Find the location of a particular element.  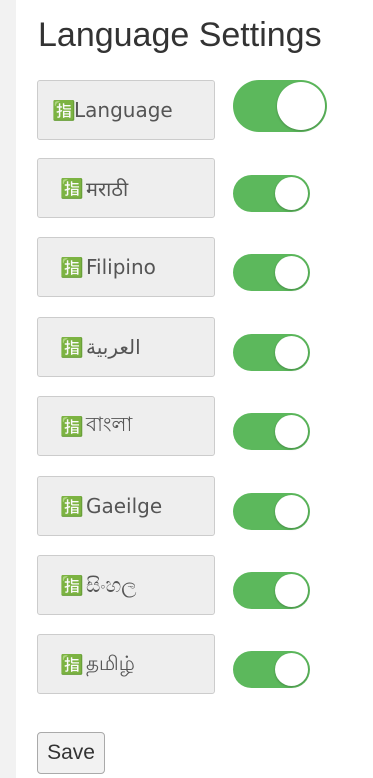

language-label: Gaeilge is located at coordinates (124, 506).